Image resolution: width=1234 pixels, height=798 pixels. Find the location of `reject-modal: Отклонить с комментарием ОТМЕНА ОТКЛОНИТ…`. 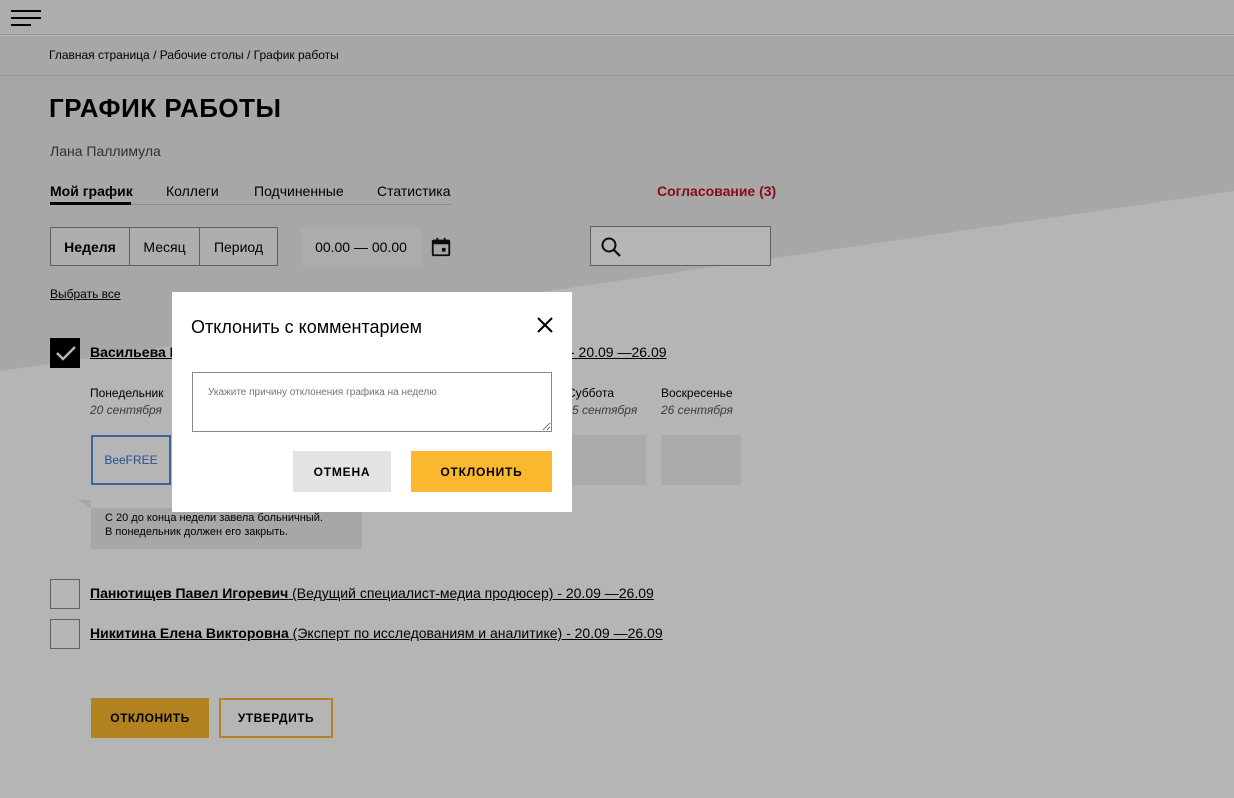

reject-modal: Отклонить с комментарием ОТМЕНА ОТКЛОНИТ… is located at coordinates (372, 402).